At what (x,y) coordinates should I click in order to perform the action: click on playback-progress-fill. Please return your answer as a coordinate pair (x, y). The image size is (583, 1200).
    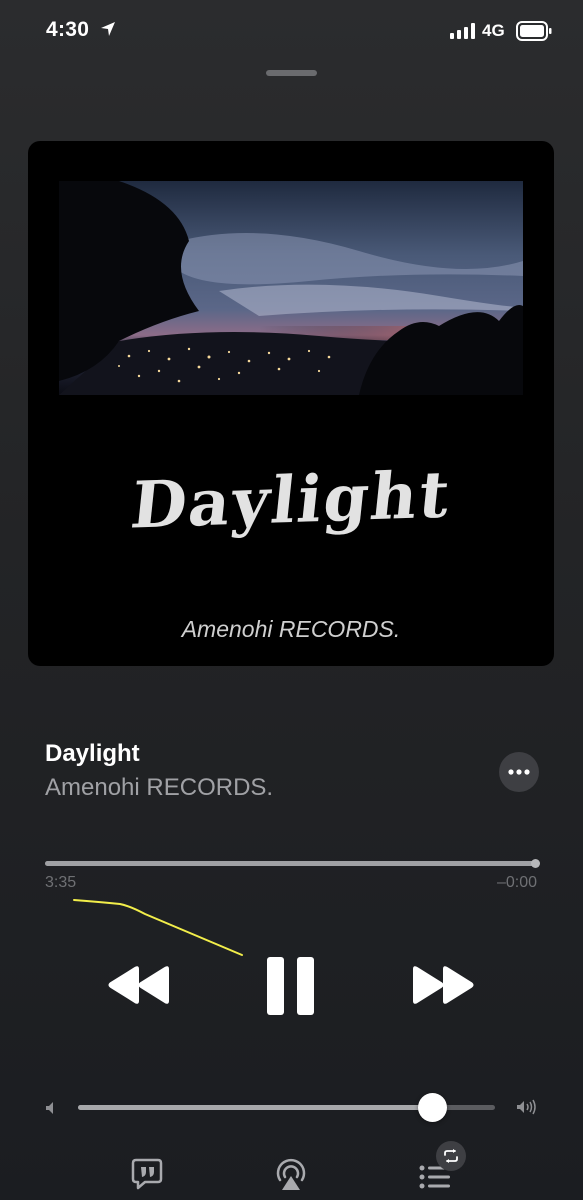
    Looking at the image, I should click on (290, 863).